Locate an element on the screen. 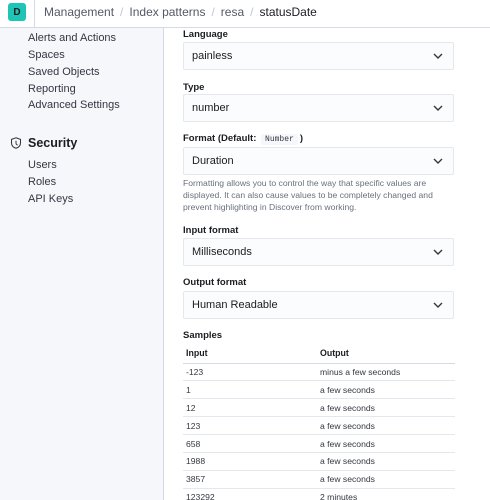 This screenshot has height=500, width=490. table-row: 1a few seconds is located at coordinates (319, 390).